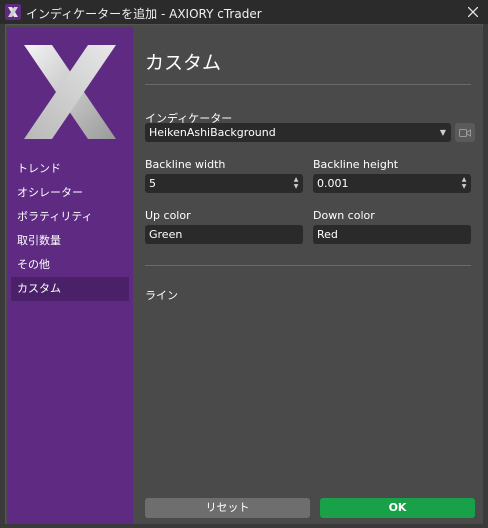  I want to click on close-icon, so click(473, 12).